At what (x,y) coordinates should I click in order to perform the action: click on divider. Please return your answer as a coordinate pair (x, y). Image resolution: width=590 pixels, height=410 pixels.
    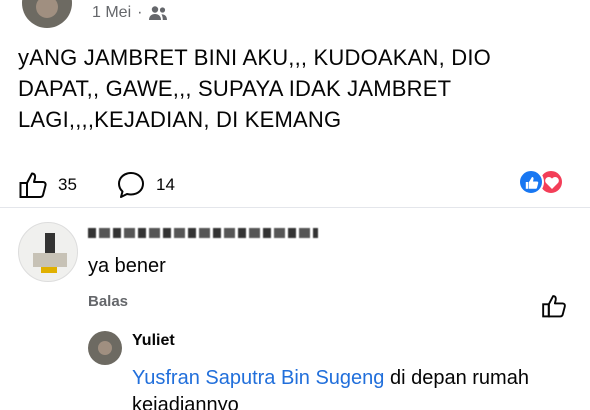
    Looking at the image, I should click on (295, 207).